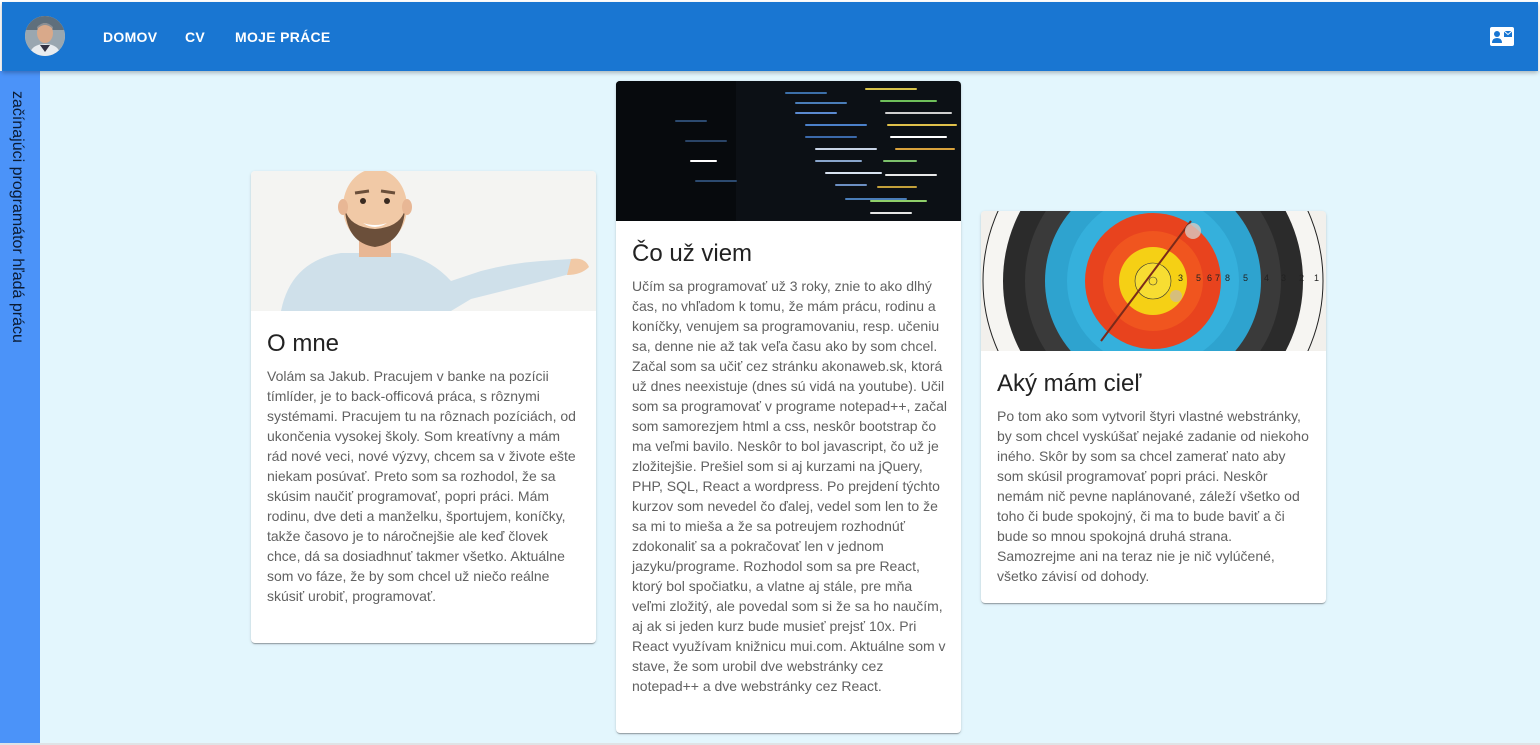  I want to click on ring-number: 4, so click(1266, 278).